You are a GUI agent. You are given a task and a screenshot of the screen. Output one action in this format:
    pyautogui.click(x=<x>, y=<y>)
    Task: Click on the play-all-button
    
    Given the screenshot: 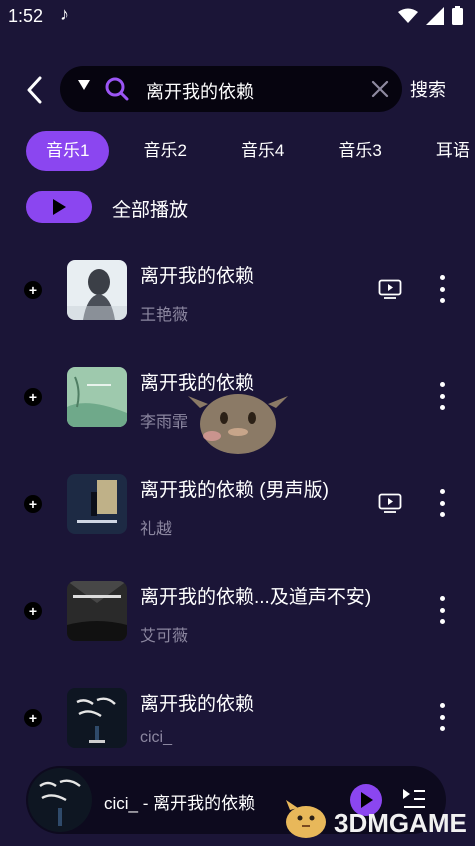 What is the action you would take?
    pyautogui.click(x=59, y=207)
    